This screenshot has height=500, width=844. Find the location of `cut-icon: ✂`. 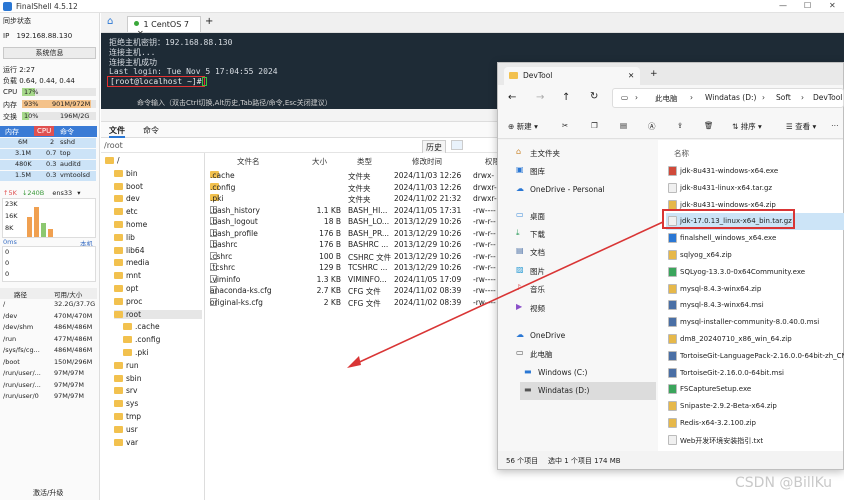

cut-icon: ✂ is located at coordinates (565, 125).